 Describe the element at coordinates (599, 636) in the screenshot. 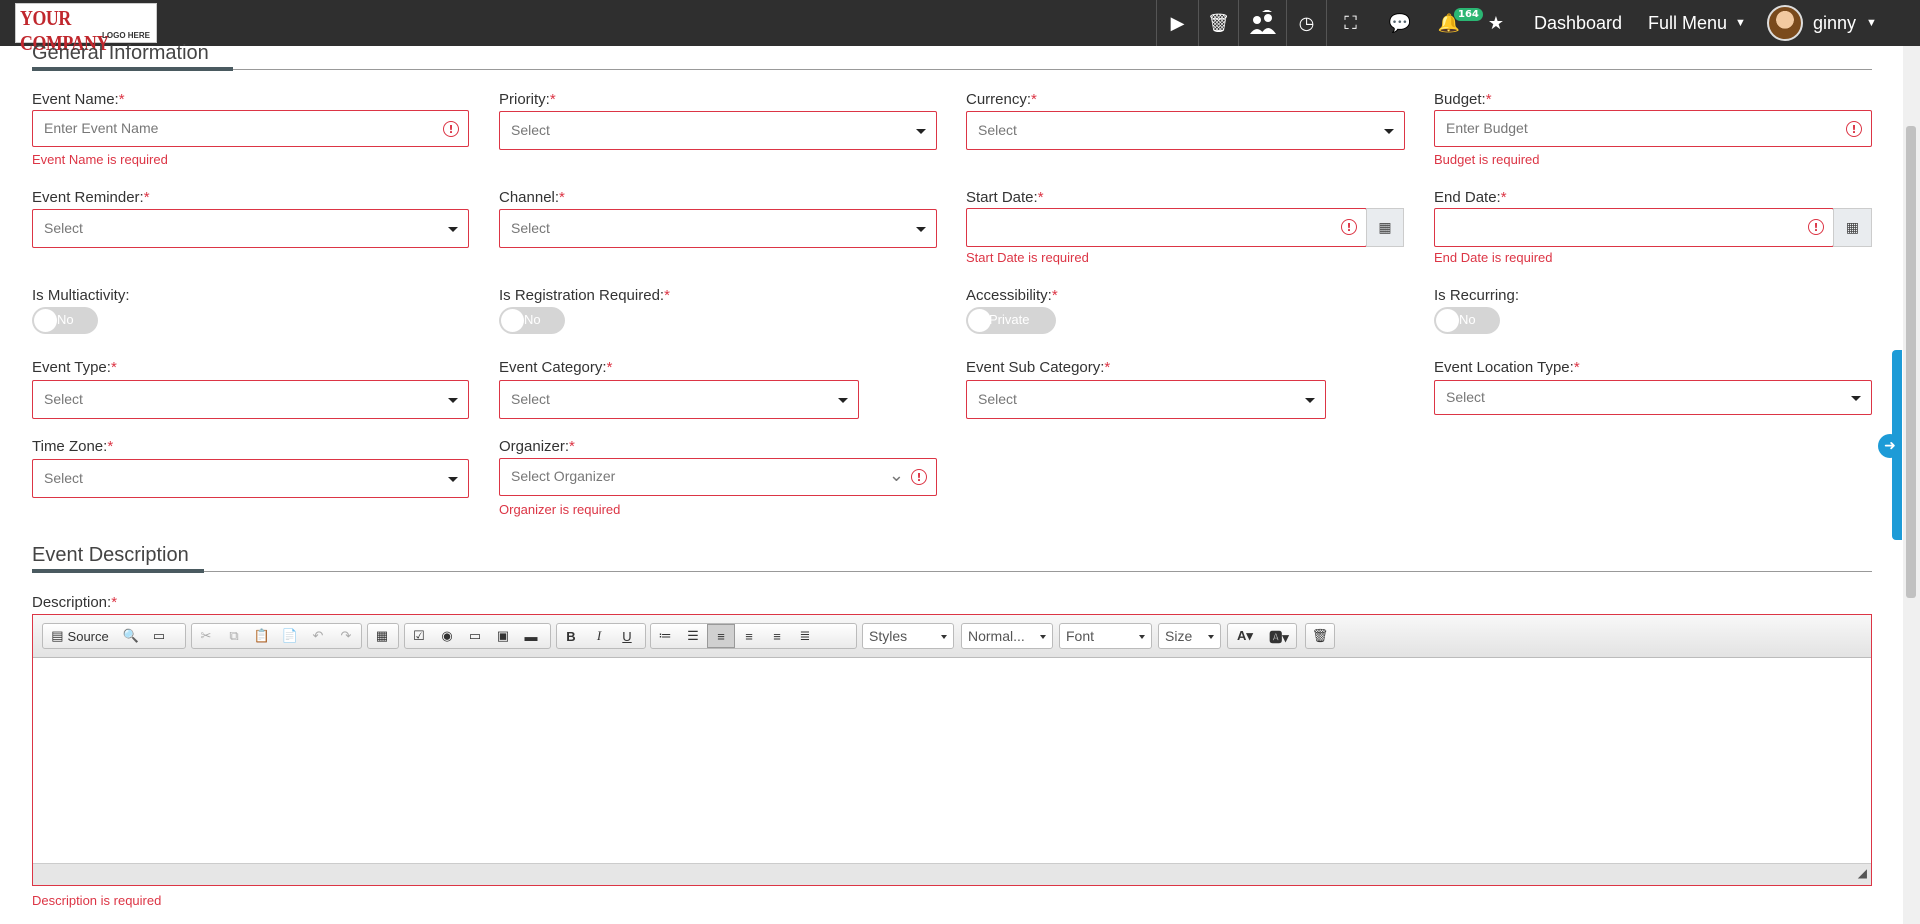

I see `italic-icon: I` at that location.